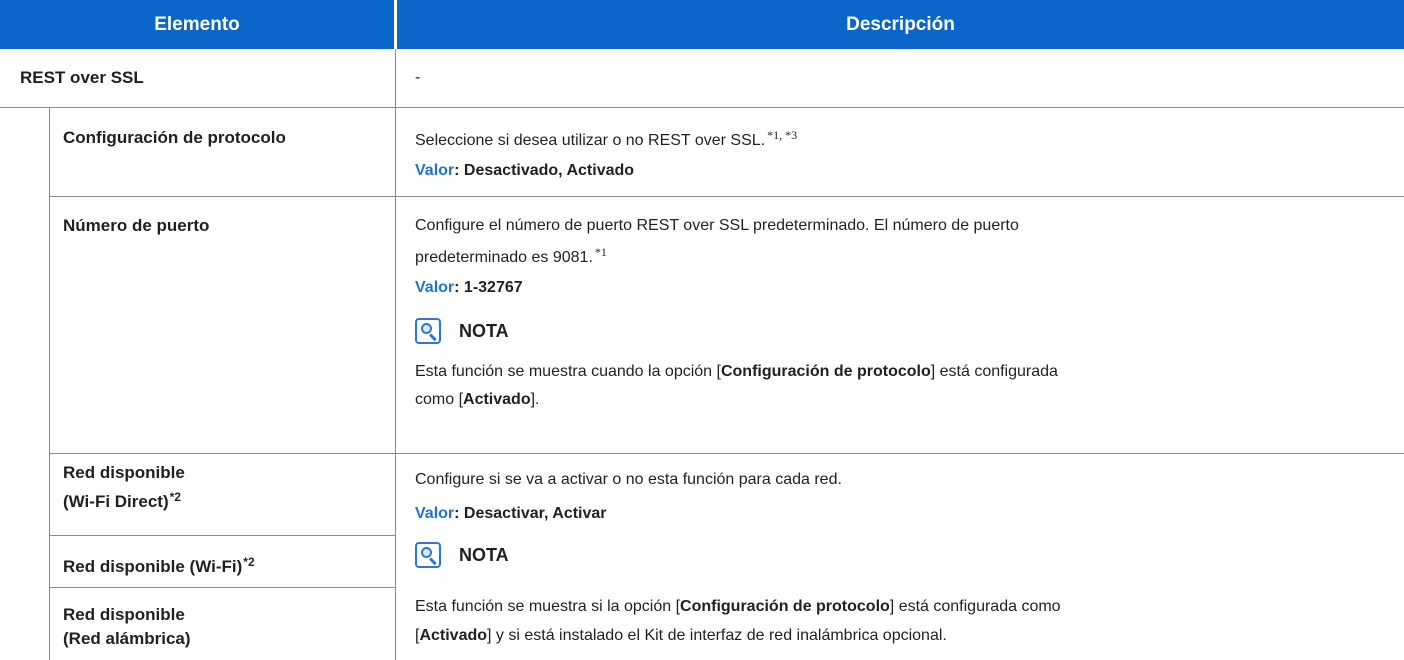 The height and width of the screenshot is (660, 1404). I want to click on nota-block-port: NOTA, so click(462, 331).